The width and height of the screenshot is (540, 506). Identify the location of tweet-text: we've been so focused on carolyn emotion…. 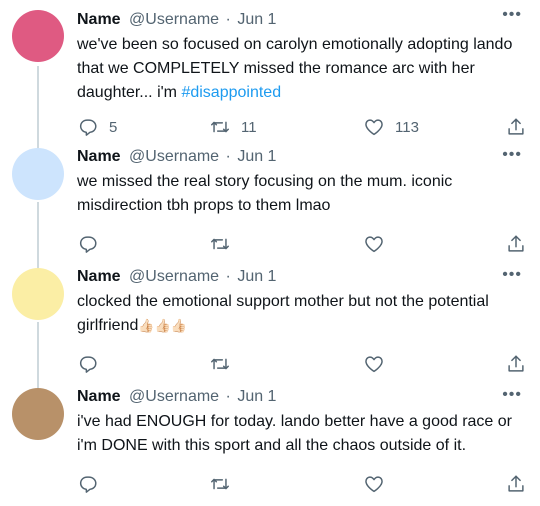
(299, 69).